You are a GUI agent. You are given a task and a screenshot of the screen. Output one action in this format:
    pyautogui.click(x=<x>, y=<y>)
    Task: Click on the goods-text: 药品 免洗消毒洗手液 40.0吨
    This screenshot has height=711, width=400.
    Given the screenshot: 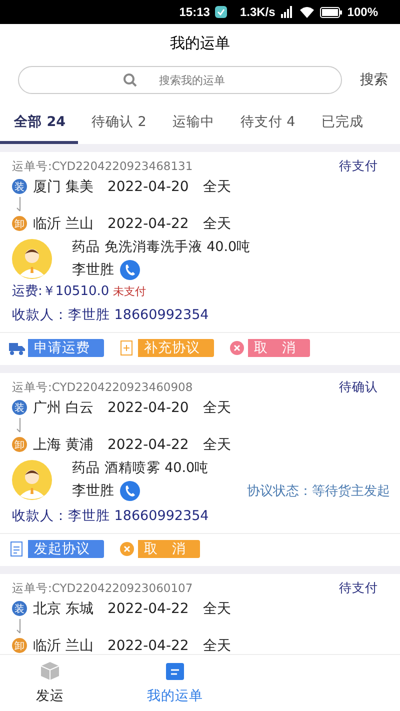 What is the action you would take?
    pyautogui.click(x=162, y=247)
    